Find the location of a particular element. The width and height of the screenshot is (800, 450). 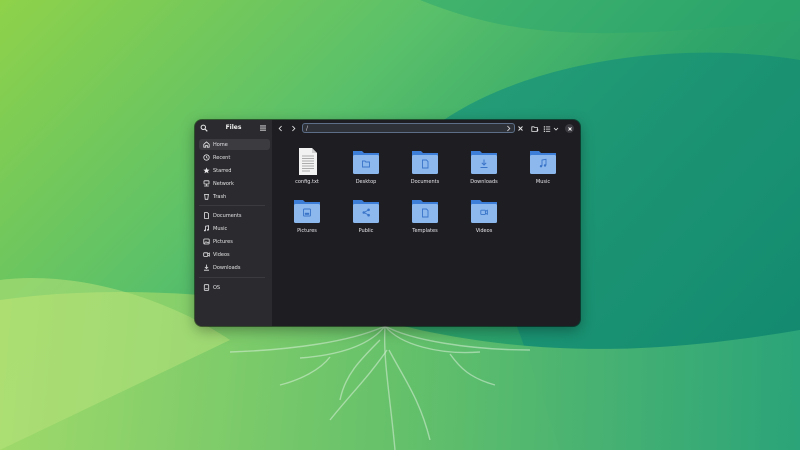

back-button is located at coordinates (280, 128).